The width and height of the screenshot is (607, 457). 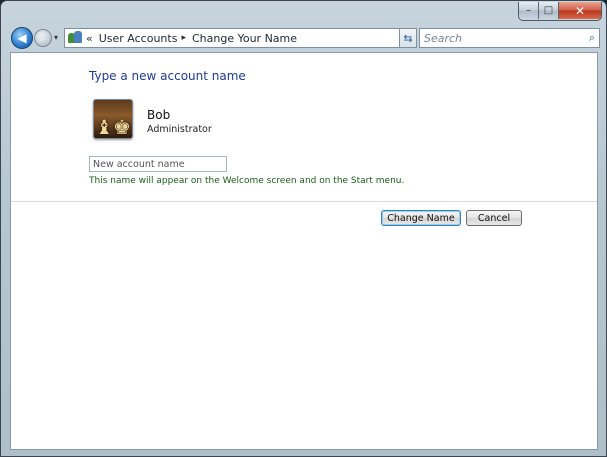 I want to click on back-button: ◀, so click(x=22, y=38).